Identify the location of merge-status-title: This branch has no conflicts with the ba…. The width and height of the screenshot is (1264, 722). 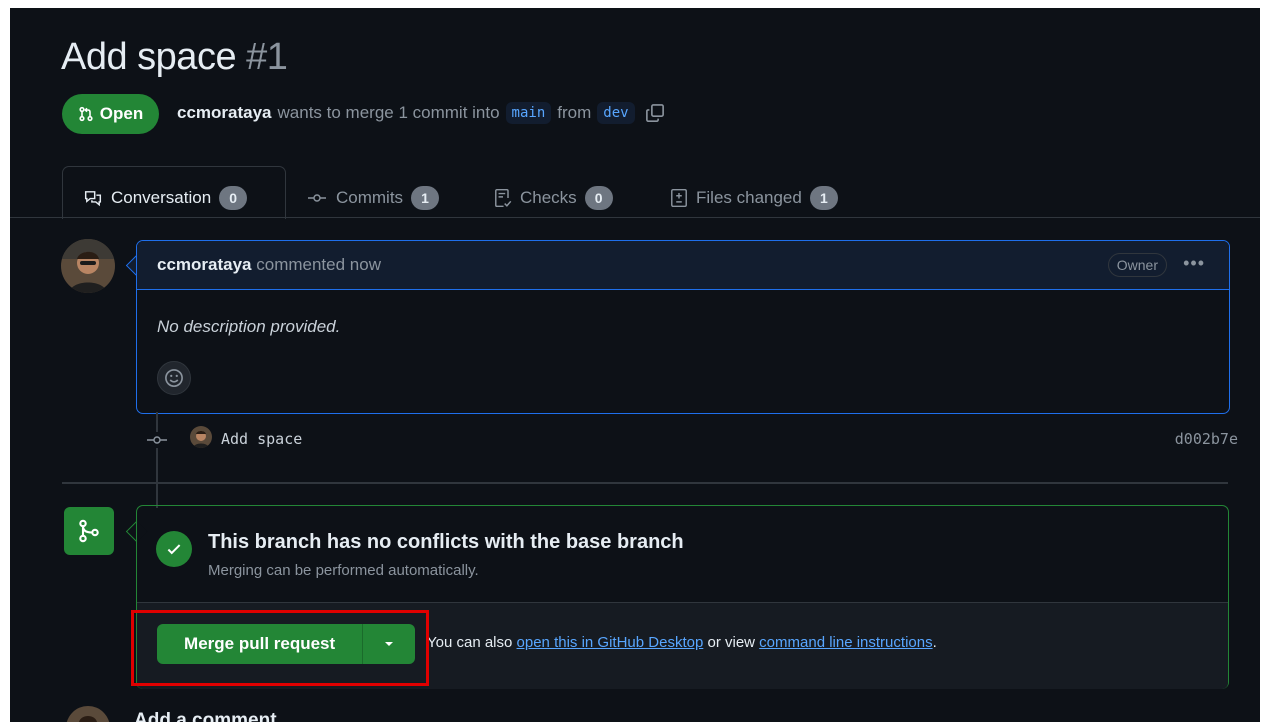
(446, 542).